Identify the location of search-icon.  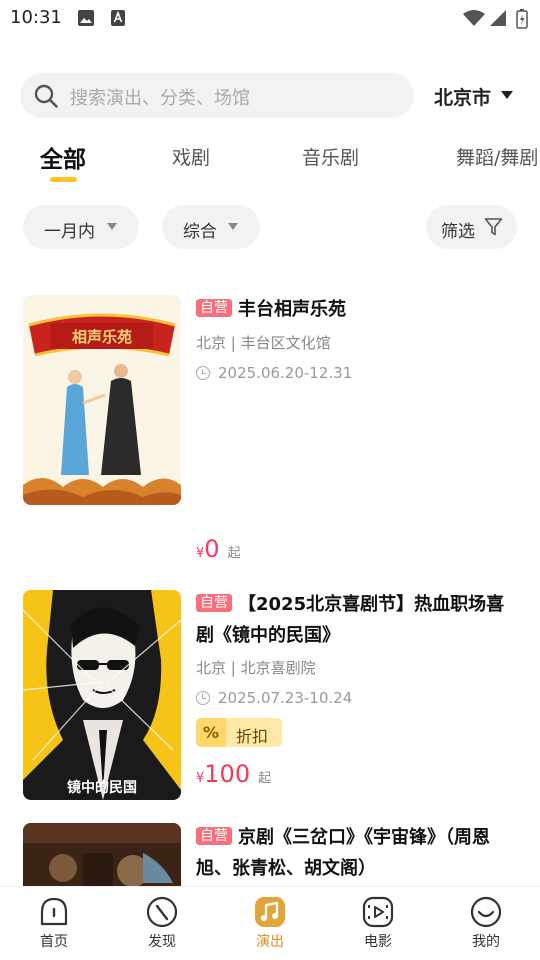
(46, 96).